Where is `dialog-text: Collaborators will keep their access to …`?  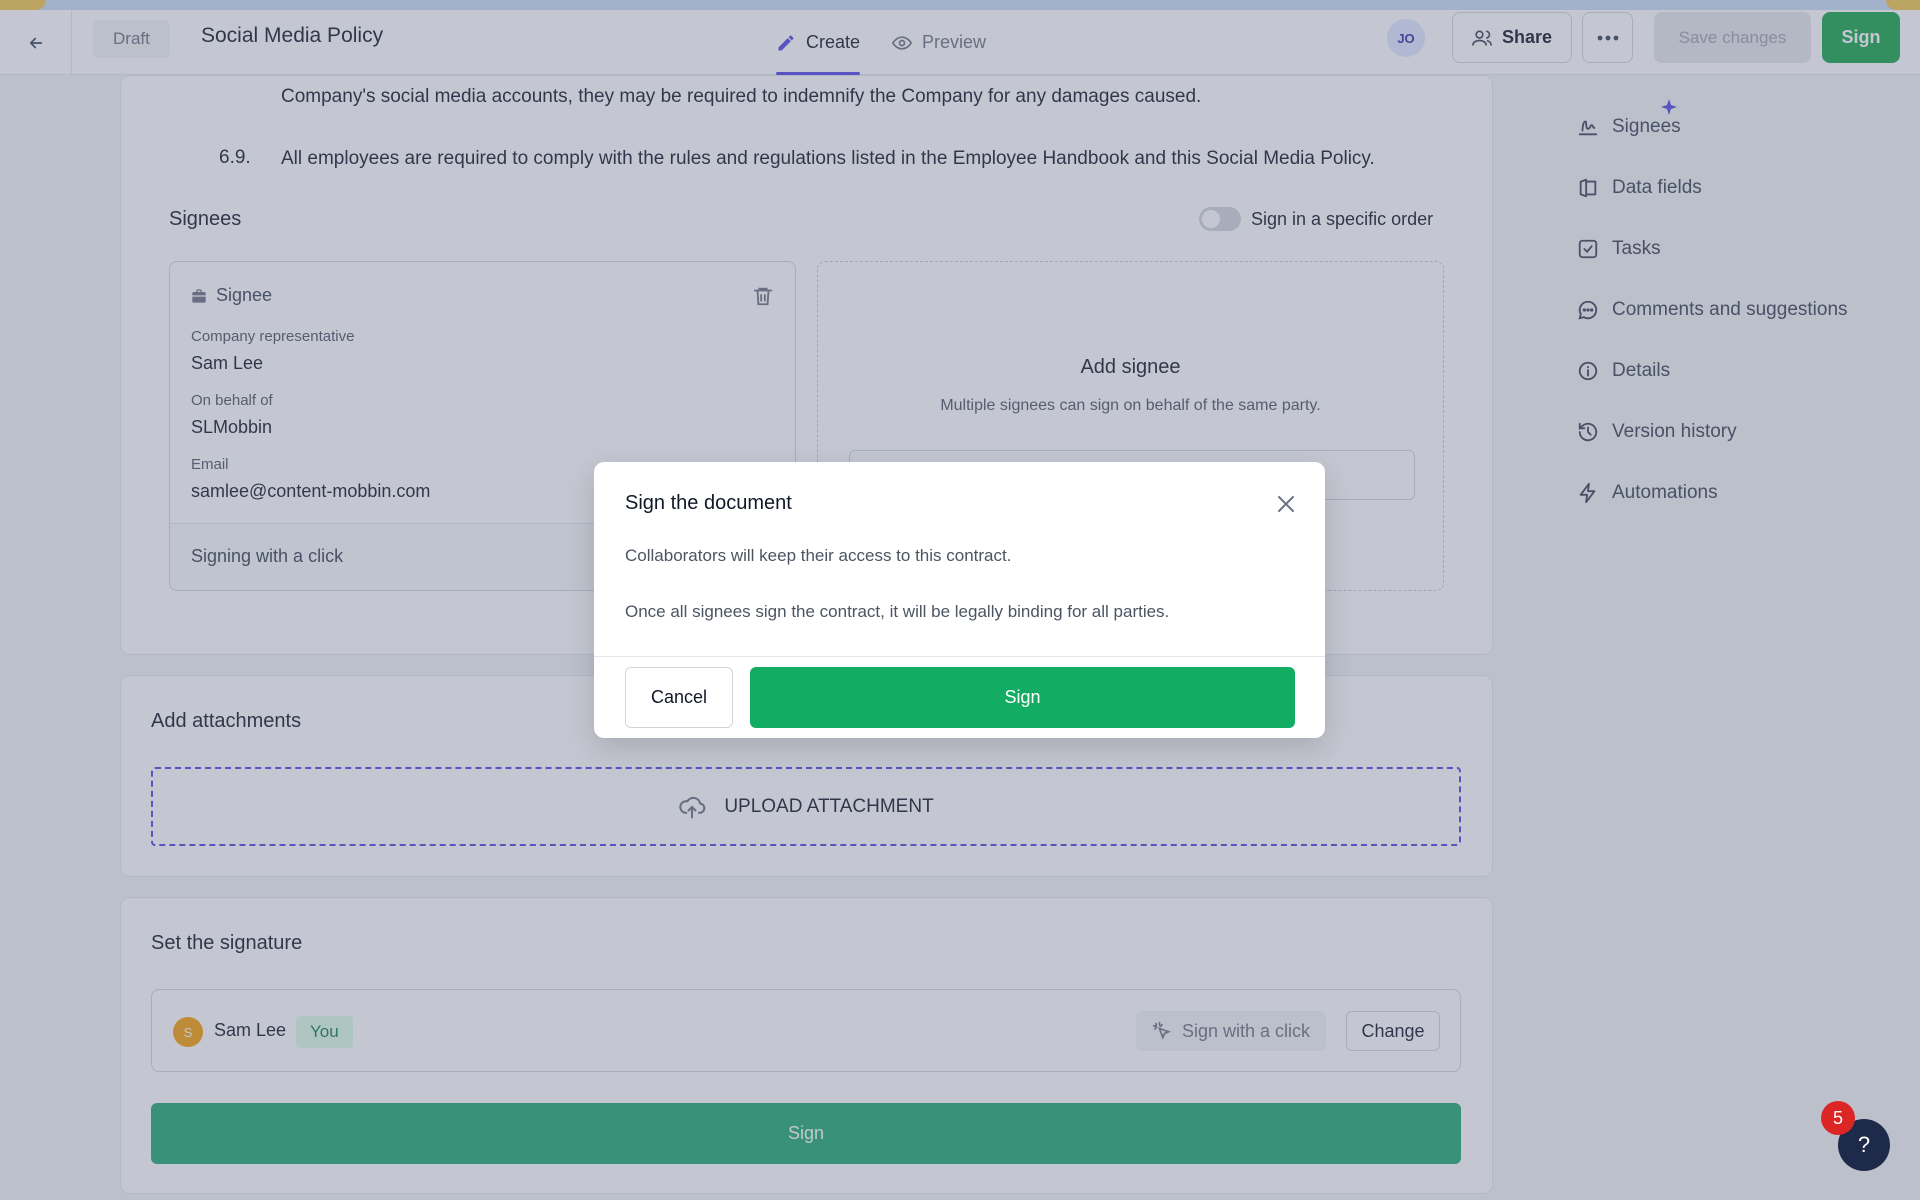 dialog-text: Collaborators will keep their access to … is located at coordinates (818, 555).